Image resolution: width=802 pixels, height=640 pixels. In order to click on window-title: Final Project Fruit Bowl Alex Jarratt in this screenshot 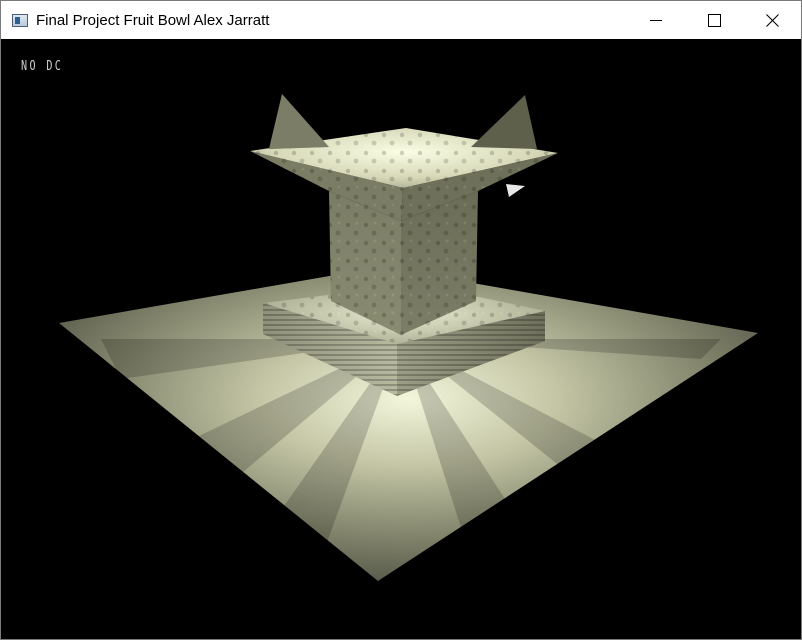, I will do `click(153, 20)`.